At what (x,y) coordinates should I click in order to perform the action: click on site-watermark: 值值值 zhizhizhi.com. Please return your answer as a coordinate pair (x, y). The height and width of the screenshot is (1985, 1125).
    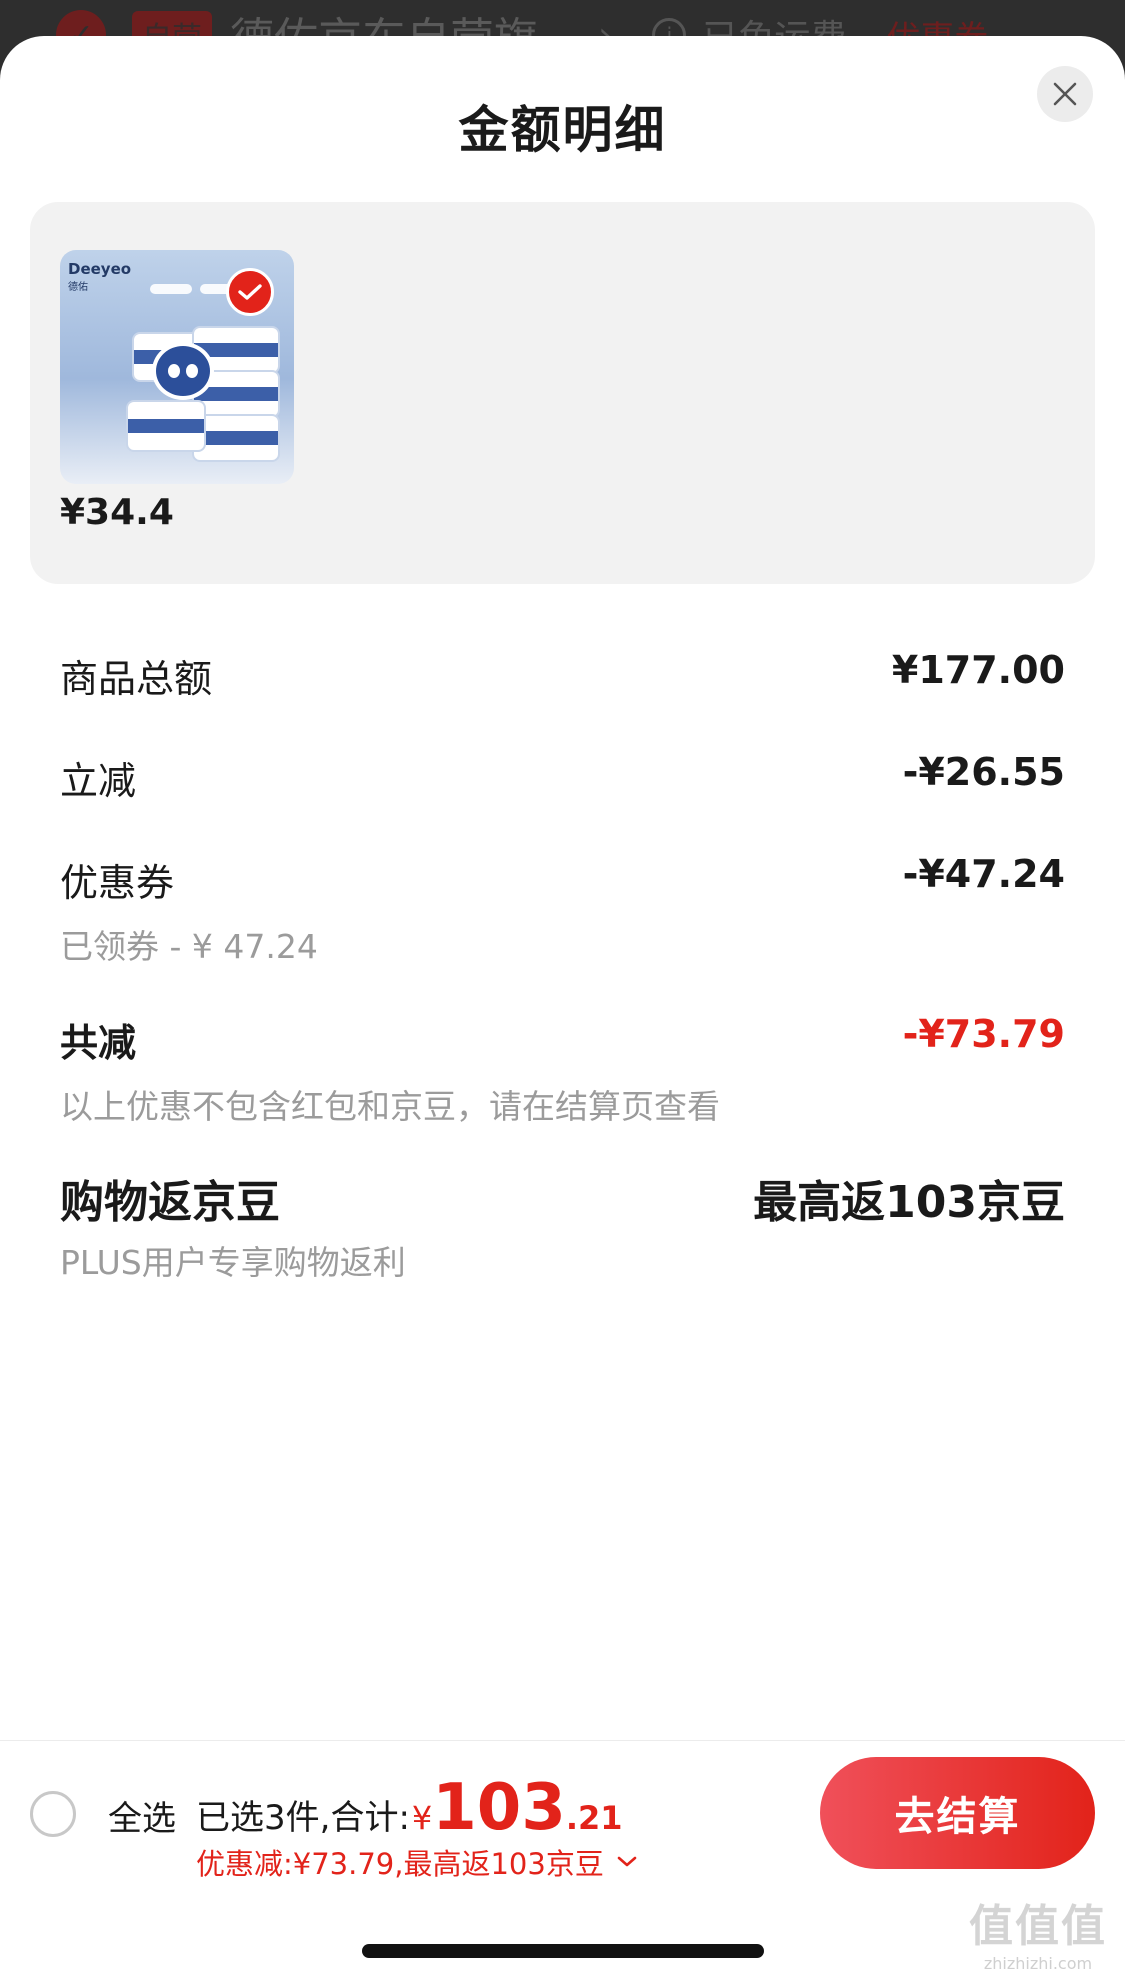
    Looking at the image, I should click on (1038, 1931).